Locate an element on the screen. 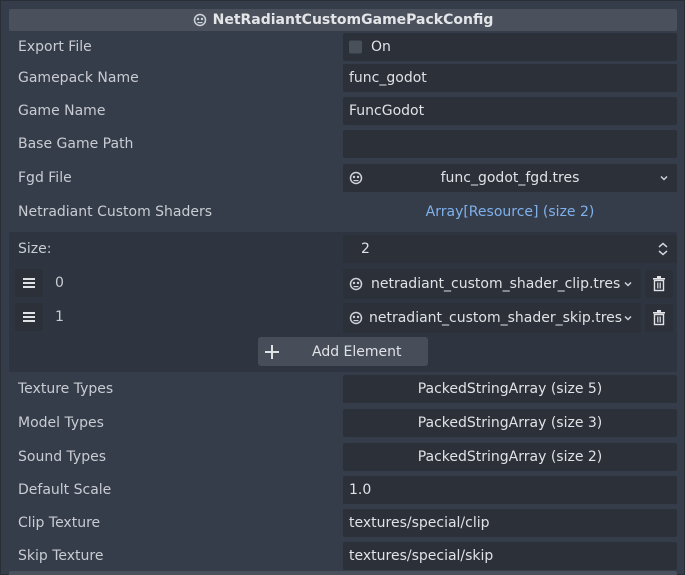 Image resolution: width=685 pixels, height=575 pixels. row-clip-texture: Clip Texture textures/special/clip is located at coordinates (343, 523).